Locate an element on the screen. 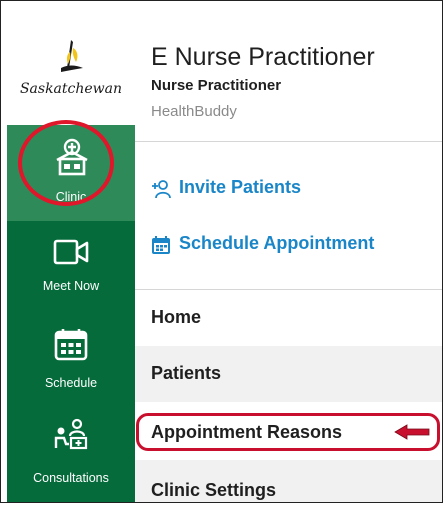 The height and width of the screenshot is (505, 445). add-person-icon is located at coordinates (161, 189).